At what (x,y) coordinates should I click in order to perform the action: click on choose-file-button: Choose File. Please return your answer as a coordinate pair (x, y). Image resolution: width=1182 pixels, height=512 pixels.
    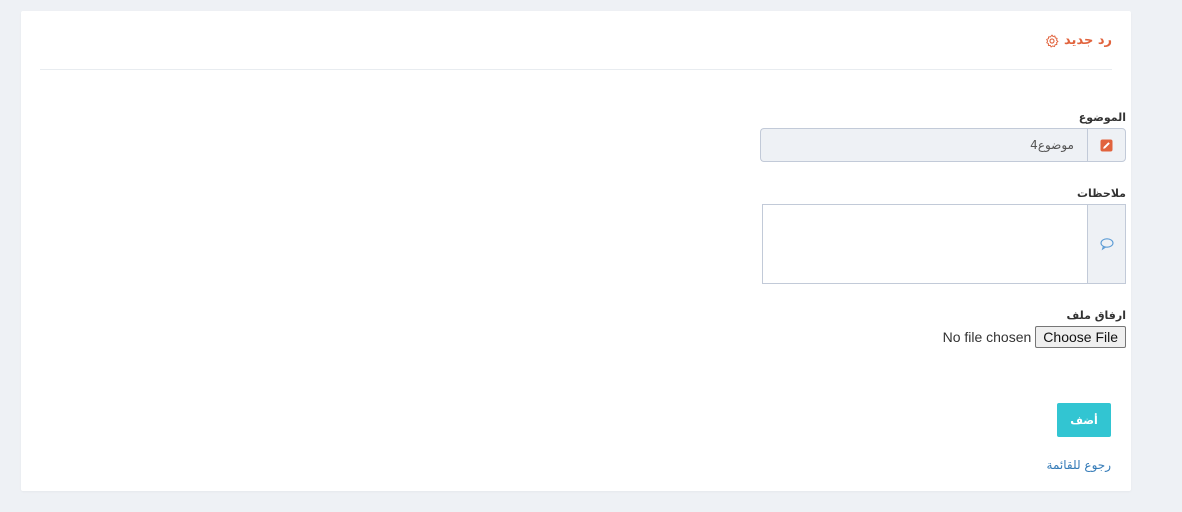
    Looking at the image, I should click on (1080, 337).